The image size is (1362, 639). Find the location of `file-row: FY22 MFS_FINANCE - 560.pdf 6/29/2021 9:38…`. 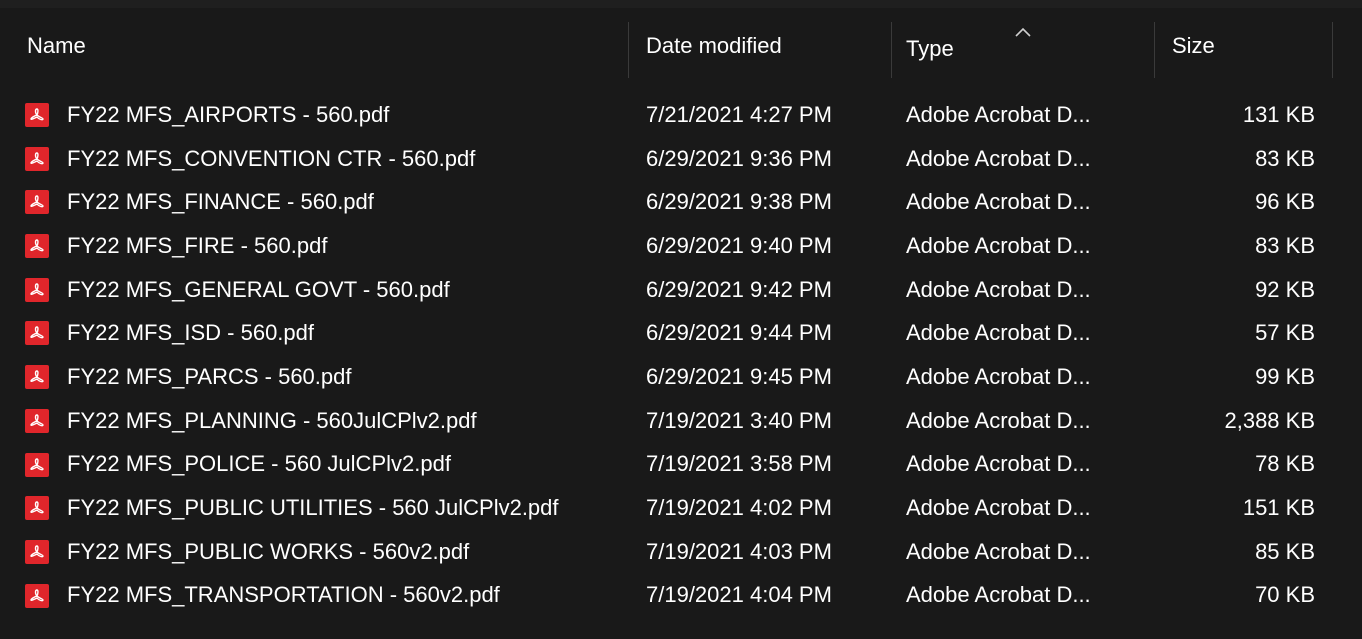

file-row: FY22 MFS_FINANCE - 560.pdf 6/29/2021 9:38… is located at coordinates (681, 202).